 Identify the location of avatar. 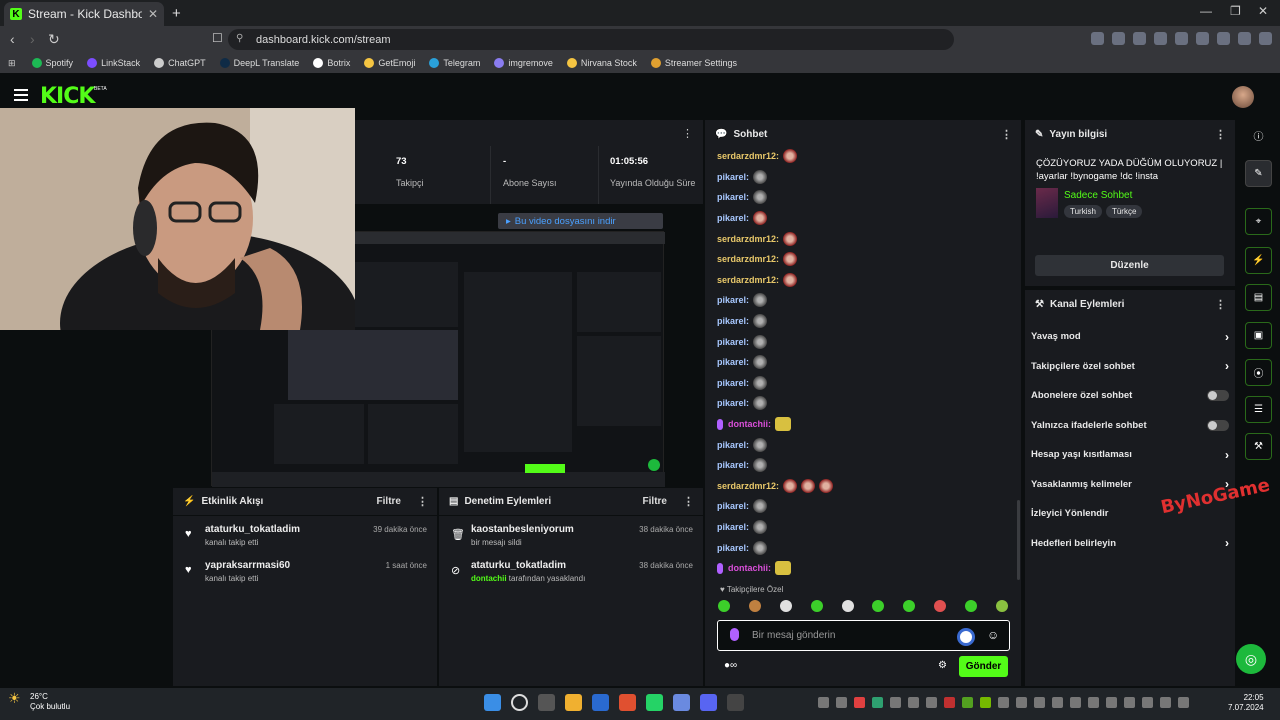
(1243, 97).